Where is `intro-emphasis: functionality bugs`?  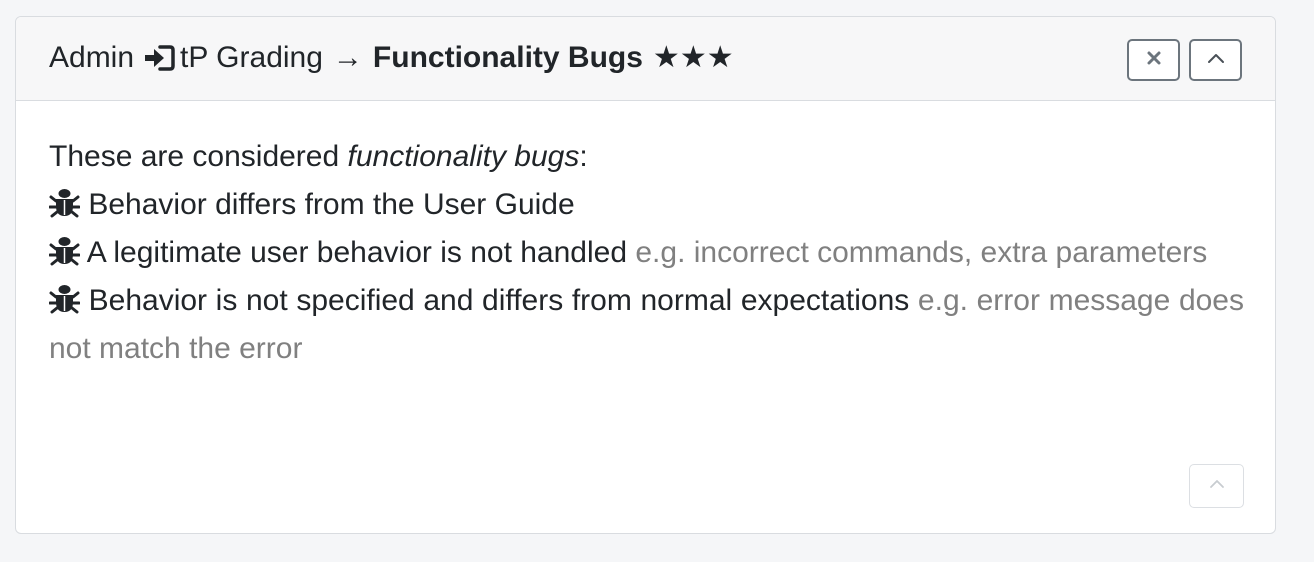 intro-emphasis: functionality bugs is located at coordinates (463, 156).